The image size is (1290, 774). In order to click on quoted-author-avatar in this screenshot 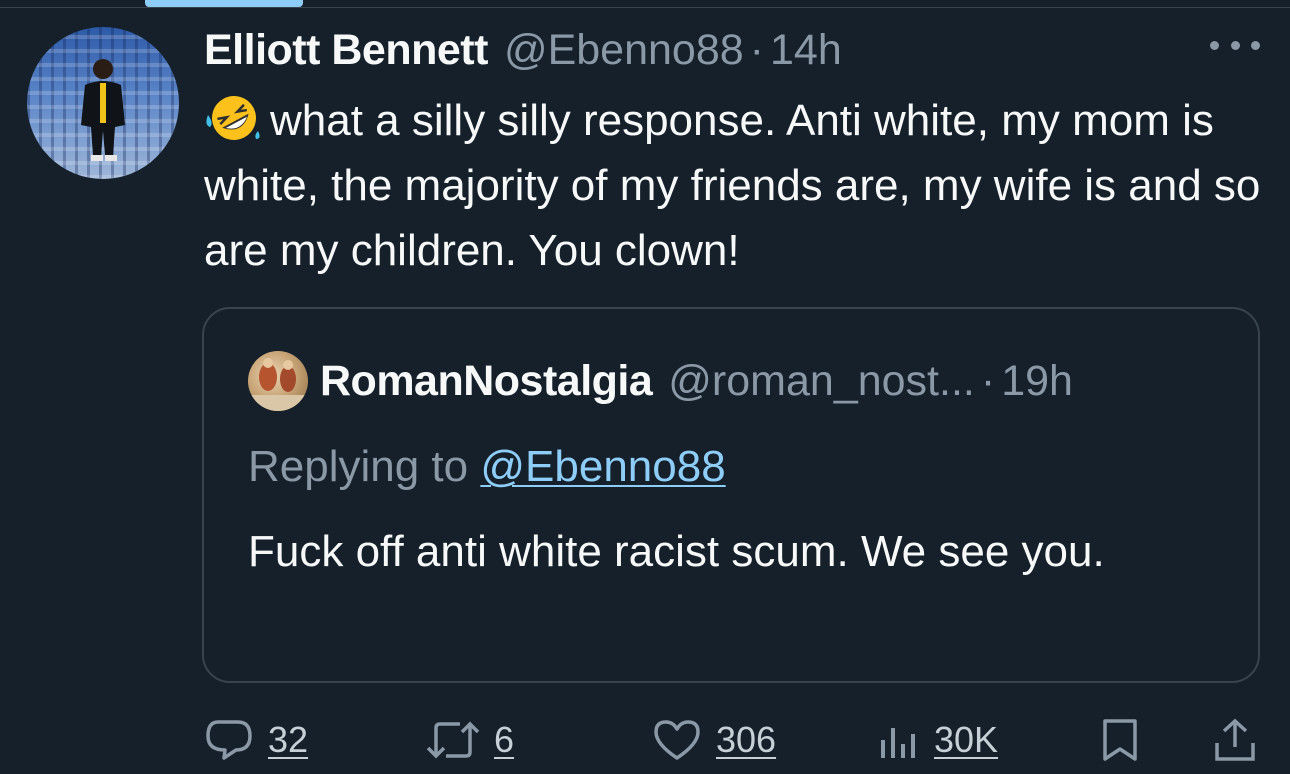, I will do `click(278, 381)`.